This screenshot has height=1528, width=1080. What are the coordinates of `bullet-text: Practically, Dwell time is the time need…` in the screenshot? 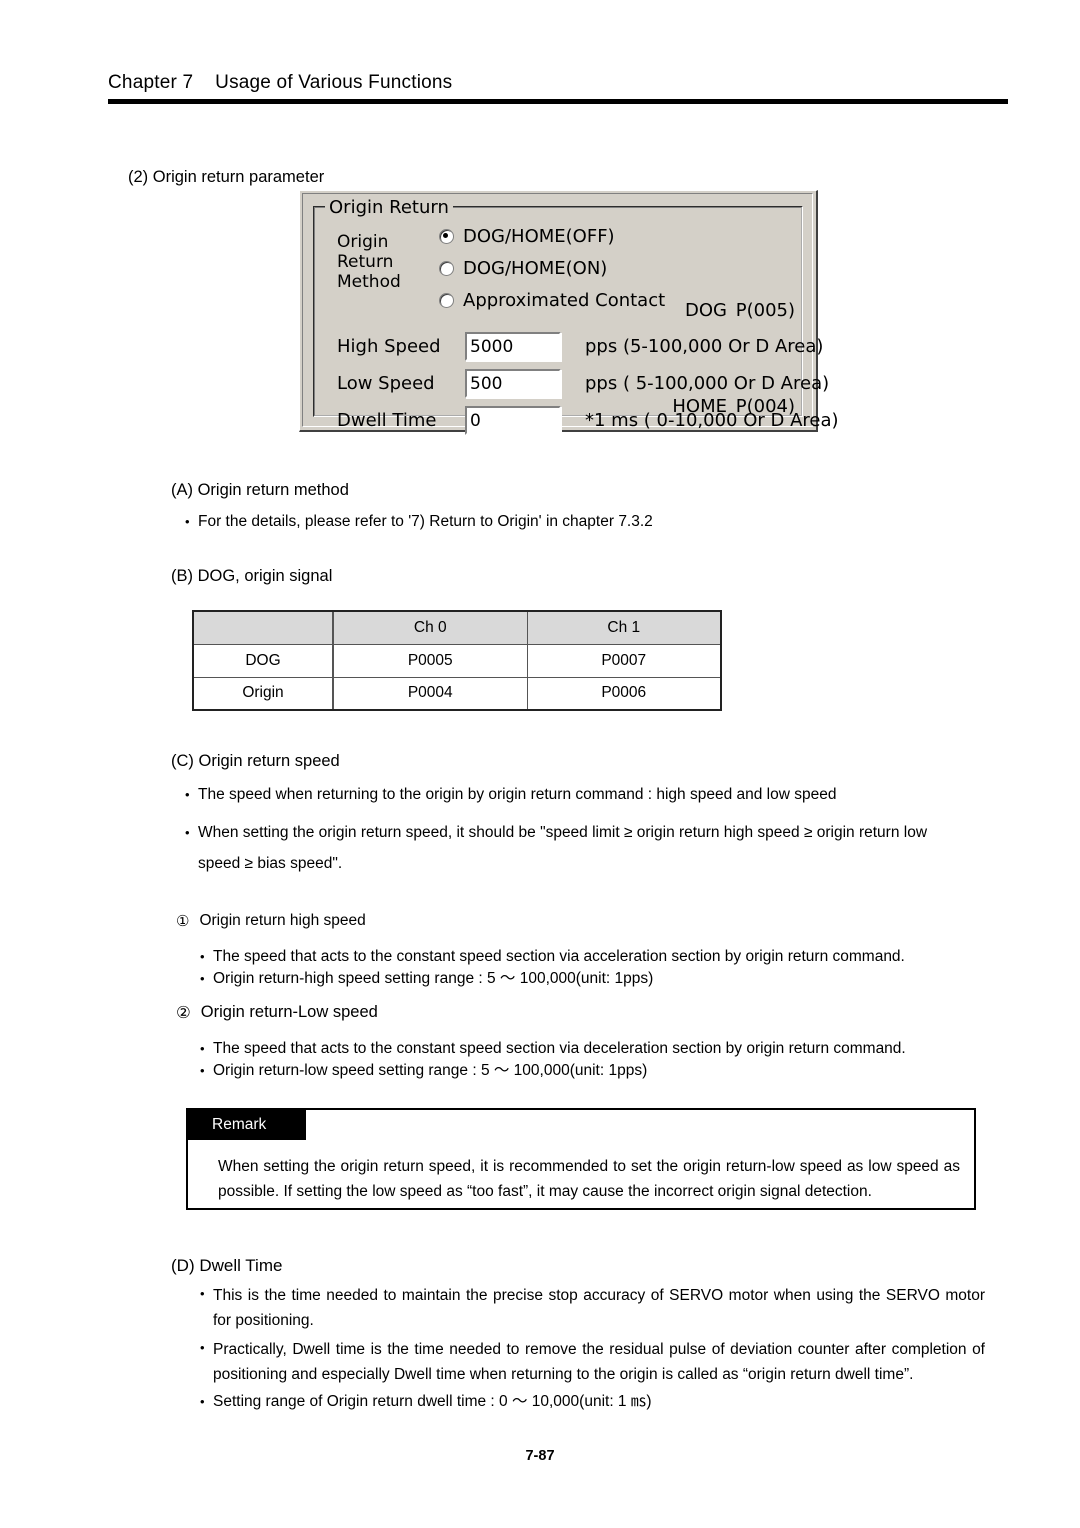 It's located at (599, 1362).